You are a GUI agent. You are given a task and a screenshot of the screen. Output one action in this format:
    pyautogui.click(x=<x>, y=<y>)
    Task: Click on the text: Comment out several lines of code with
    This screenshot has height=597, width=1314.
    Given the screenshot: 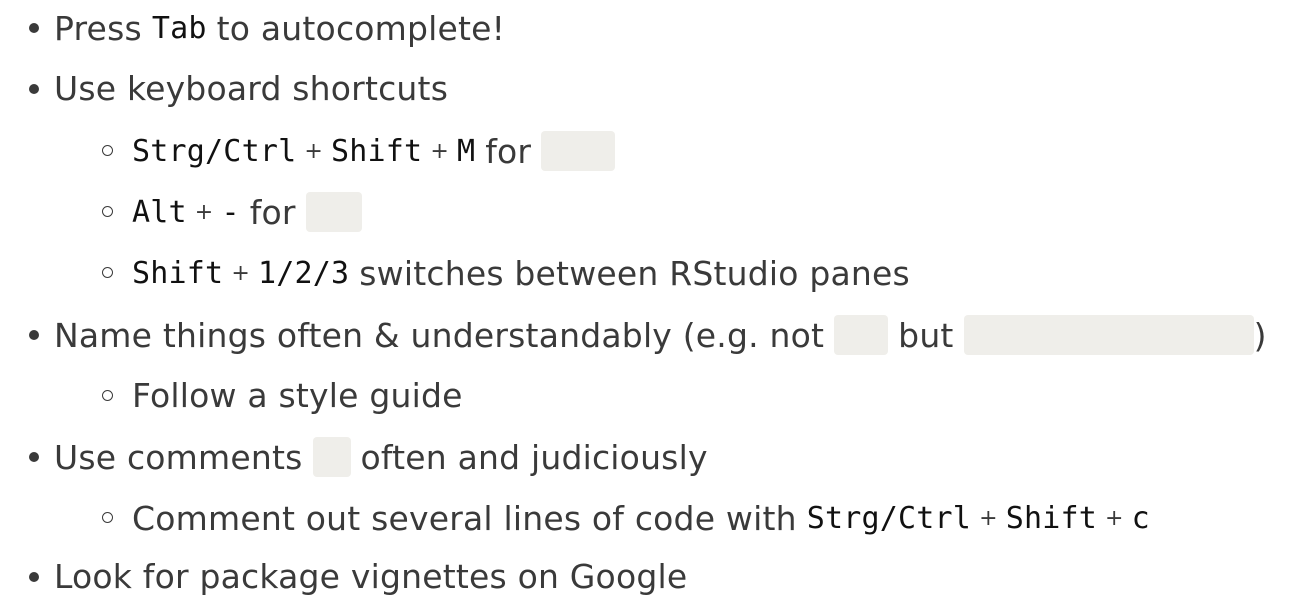 What is the action you would take?
    pyautogui.click(x=464, y=518)
    